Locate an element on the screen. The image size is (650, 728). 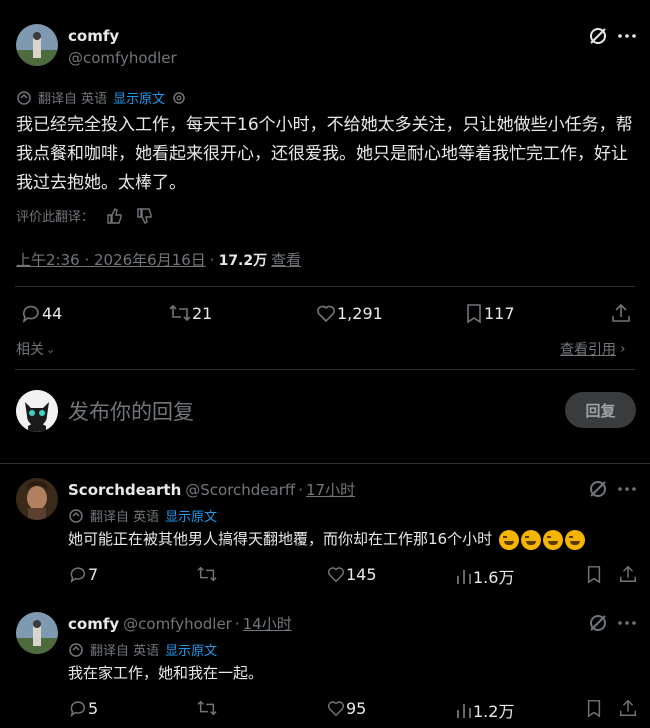
like-count: 1,291 is located at coordinates (360, 313).